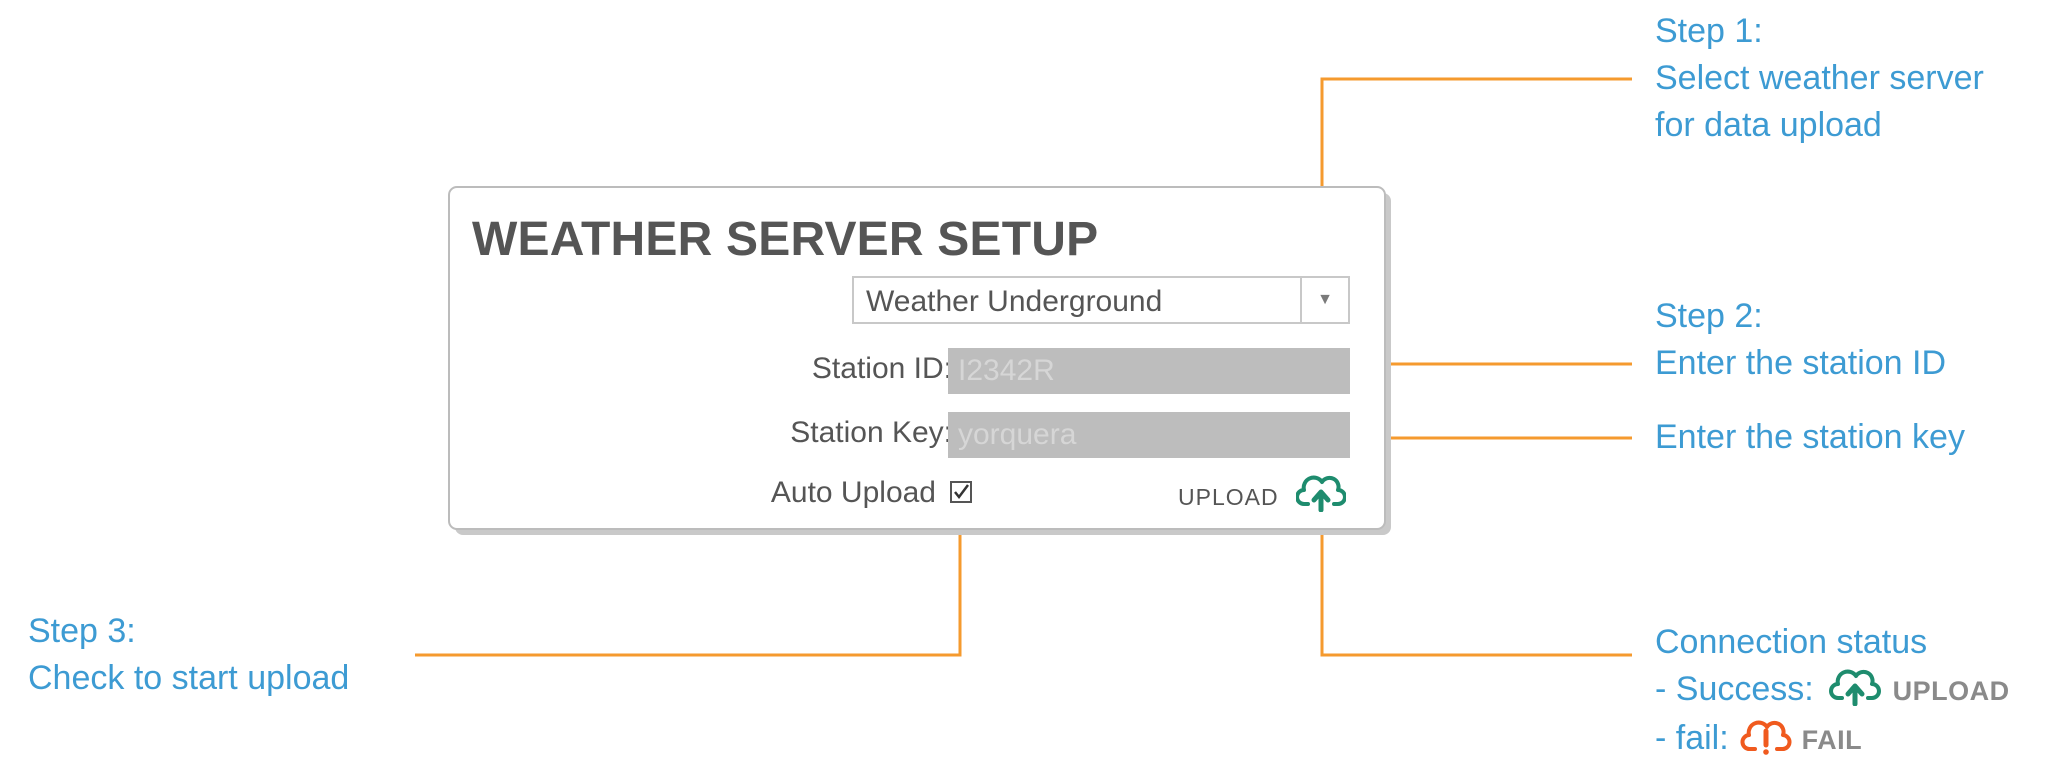 The image size is (2046, 764). What do you see at coordinates (1791, 642) in the screenshot?
I see `annotation-status-title: Connection status` at bounding box center [1791, 642].